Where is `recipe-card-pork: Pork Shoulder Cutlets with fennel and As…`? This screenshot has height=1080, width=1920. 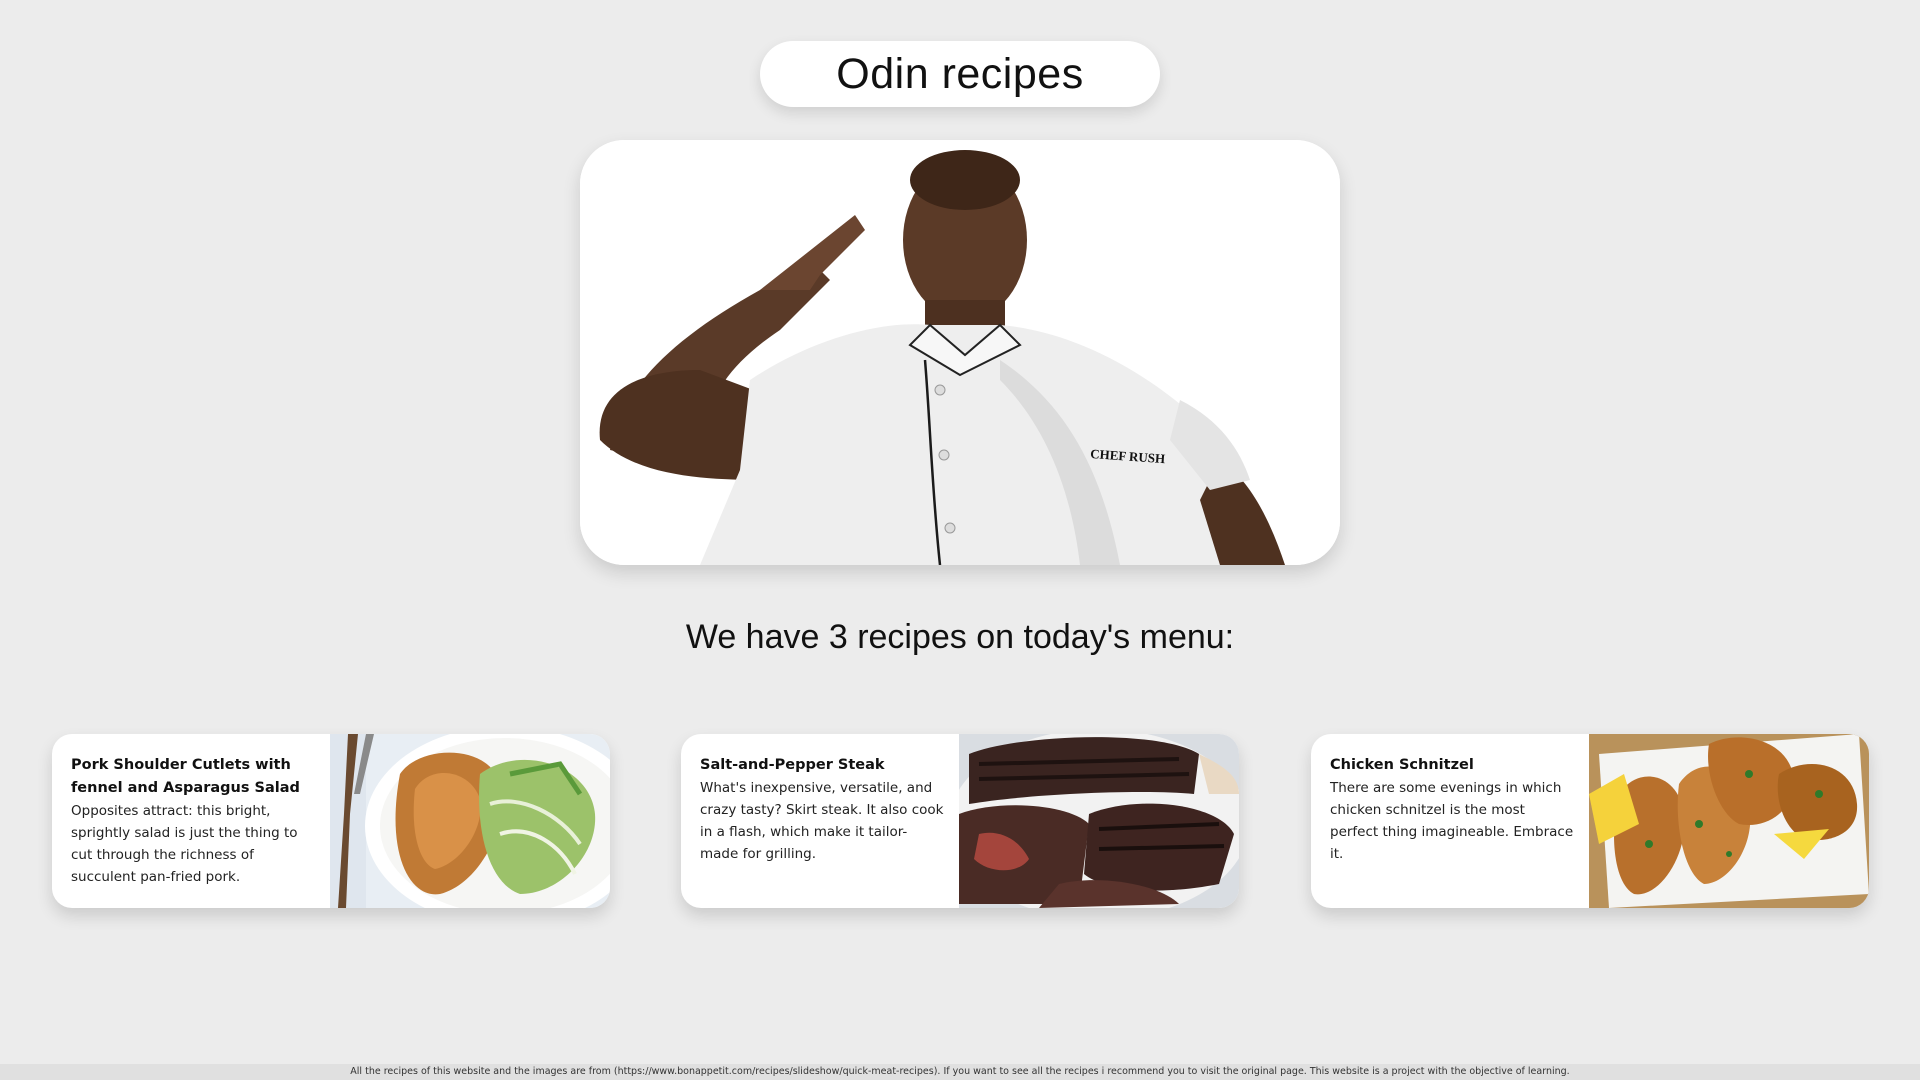 recipe-card-pork: Pork Shoulder Cutlets with fennel and As… is located at coordinates (331, 821).